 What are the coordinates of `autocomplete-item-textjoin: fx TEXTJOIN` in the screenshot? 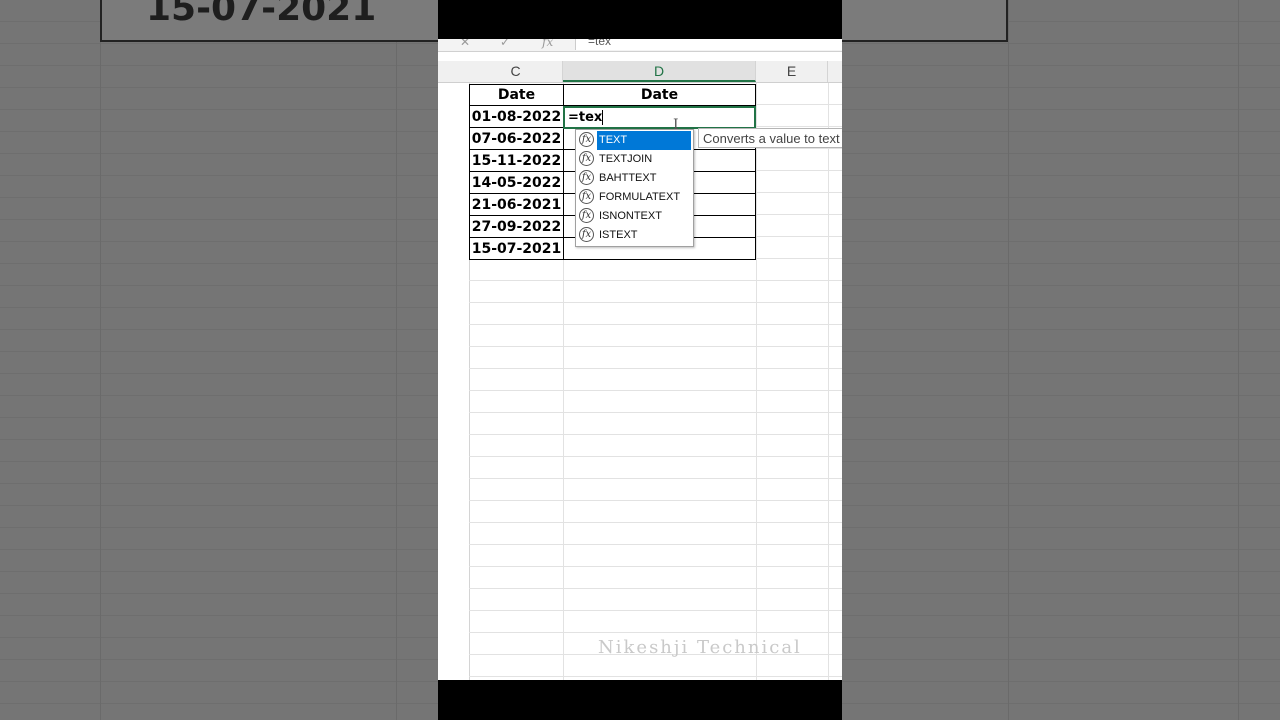 It's located at (633, 159).